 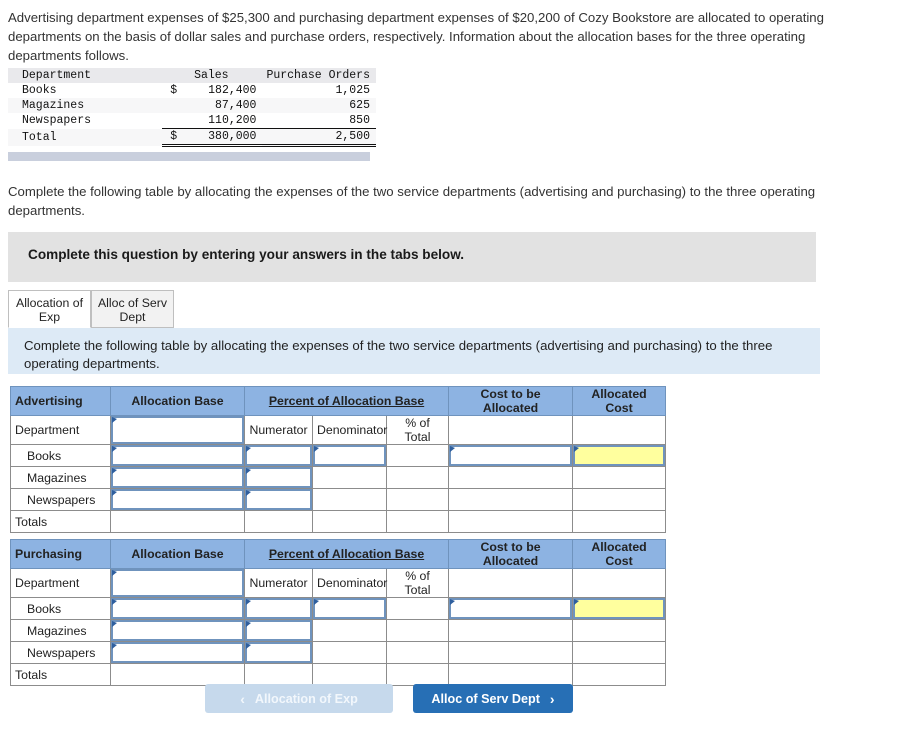 I want to click on table-footer-bar, so click(x=189, y=156).